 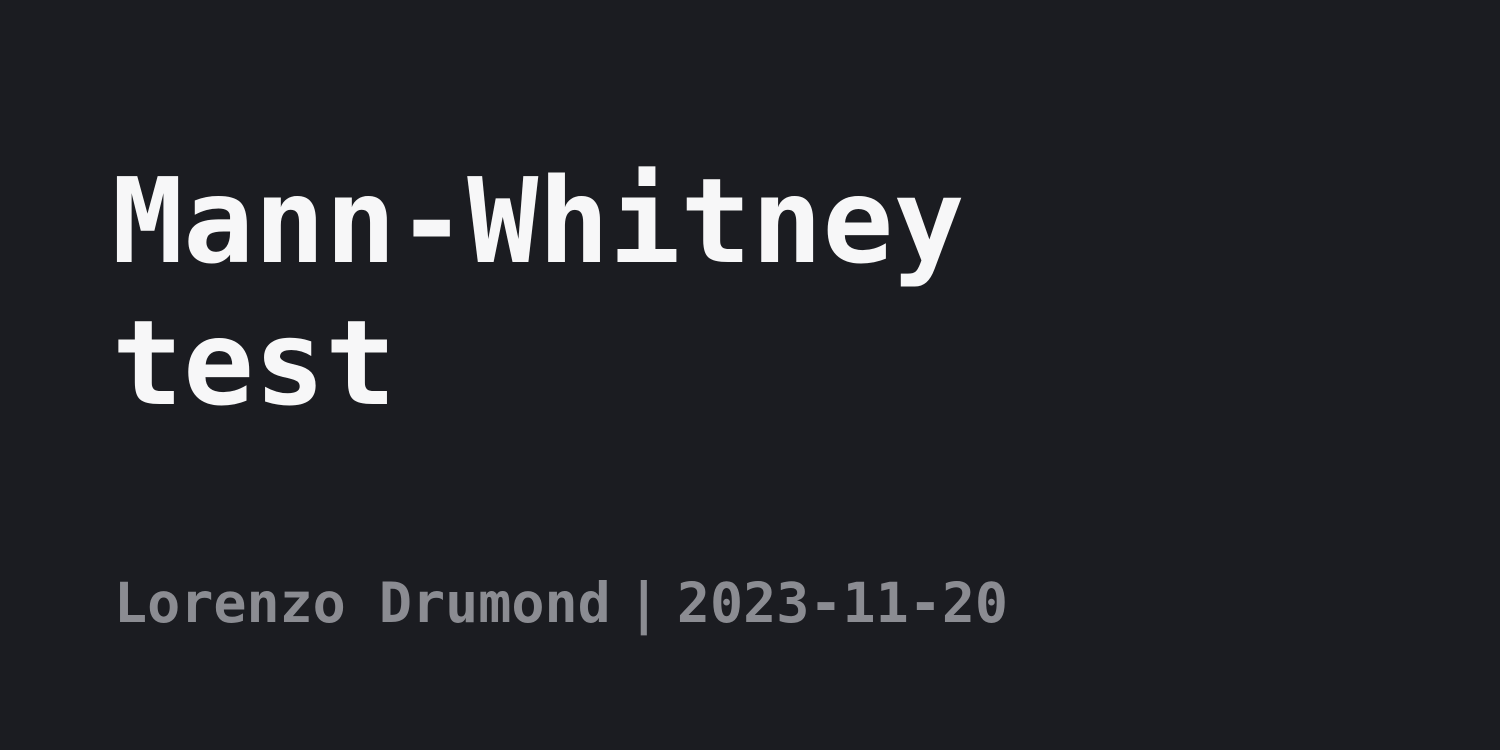 I want to click on post-meta: Lorenzo Drumond | 2023-11-20, so click(x=561, y=603).